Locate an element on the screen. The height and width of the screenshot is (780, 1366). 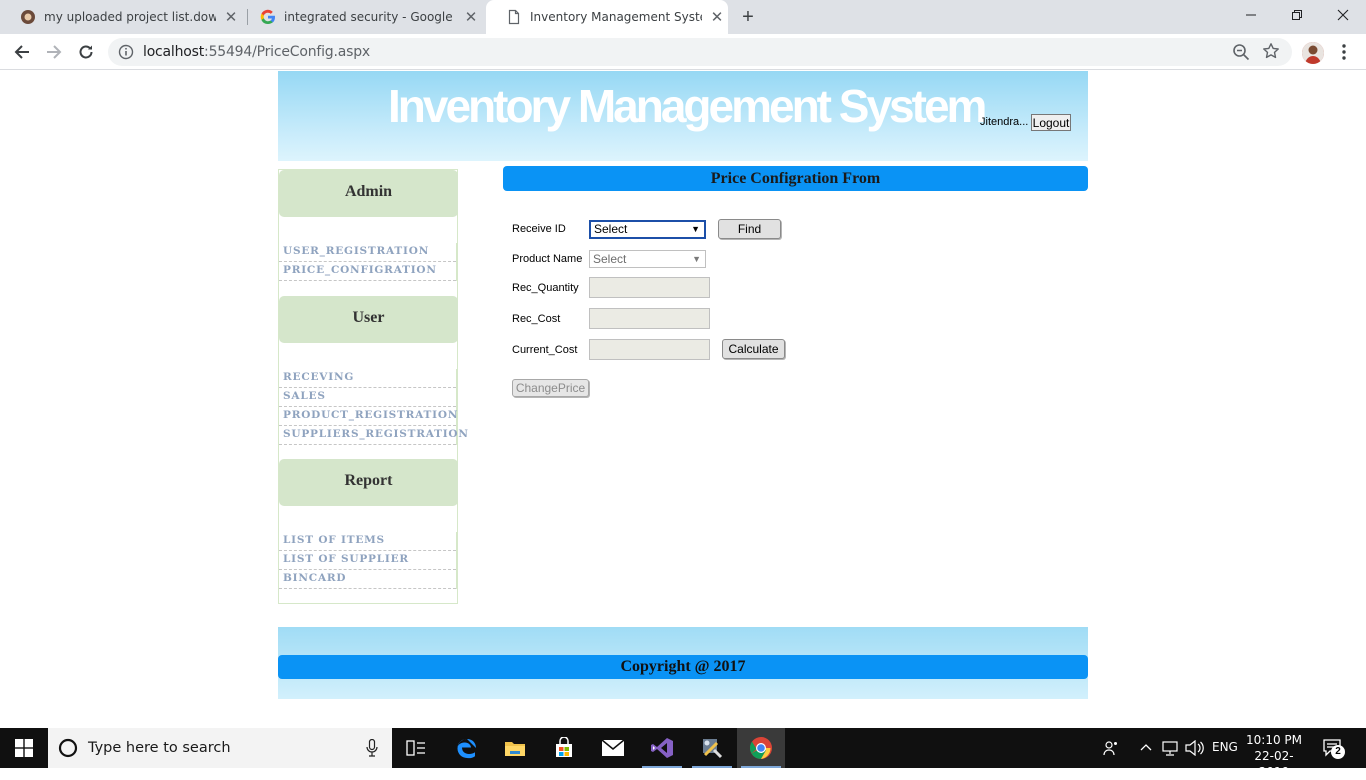
tab-inventory-system: Inventory Management System ✕ is located at coordinates (607, 17).